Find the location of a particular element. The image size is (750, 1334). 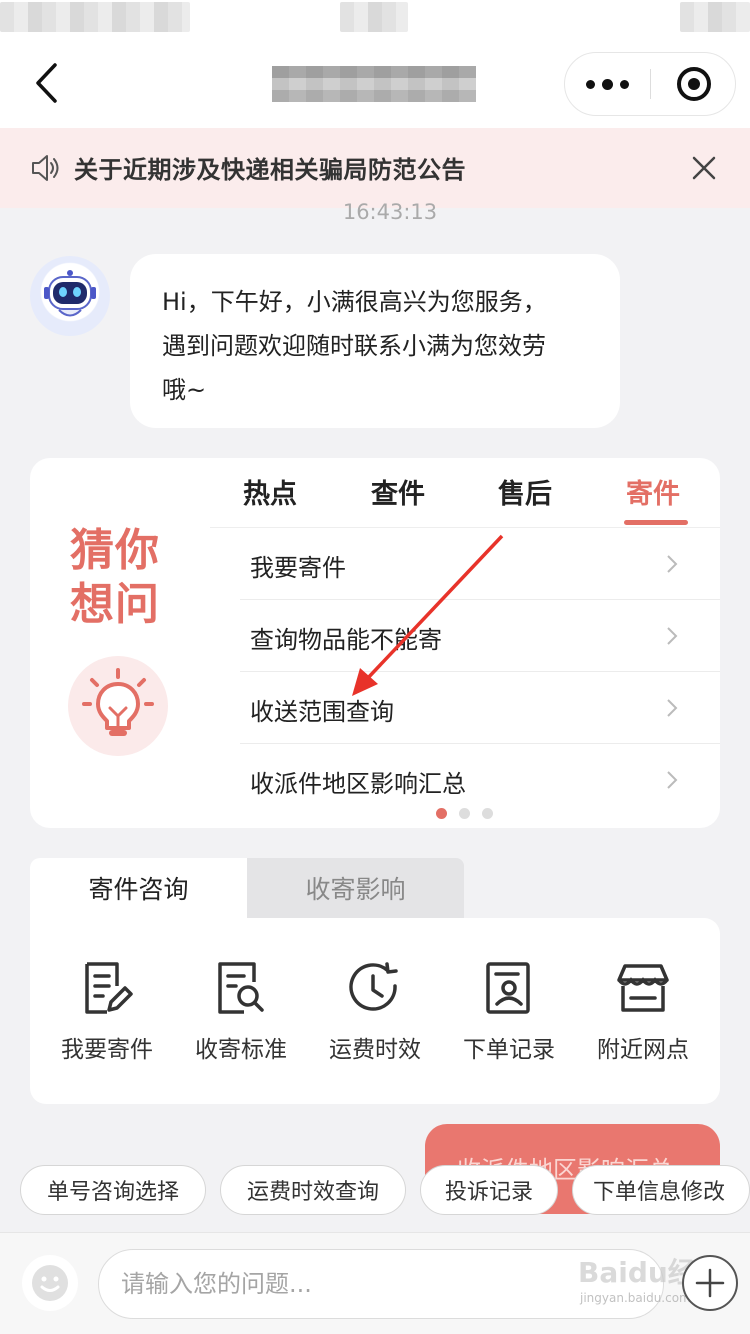

notice-text: 关于近期涉及快递相关骗局防范公告 is located at coordinates (270, 170).